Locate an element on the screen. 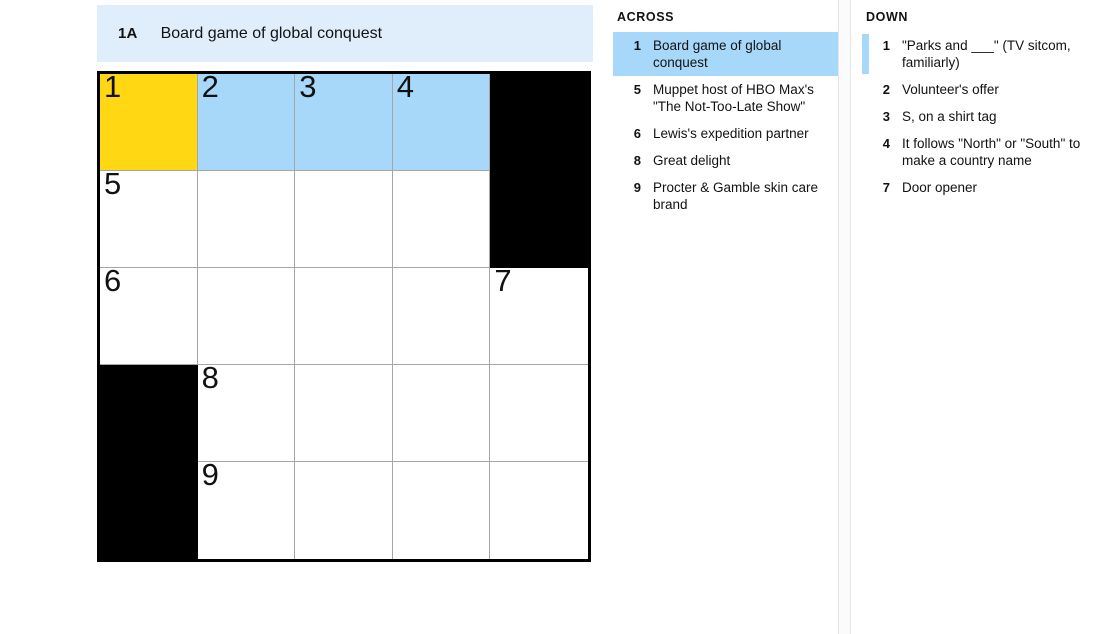 The height and width of the screenshot is (634, 1093). across-clue-number: 9 is located at coordinates (637, 187).